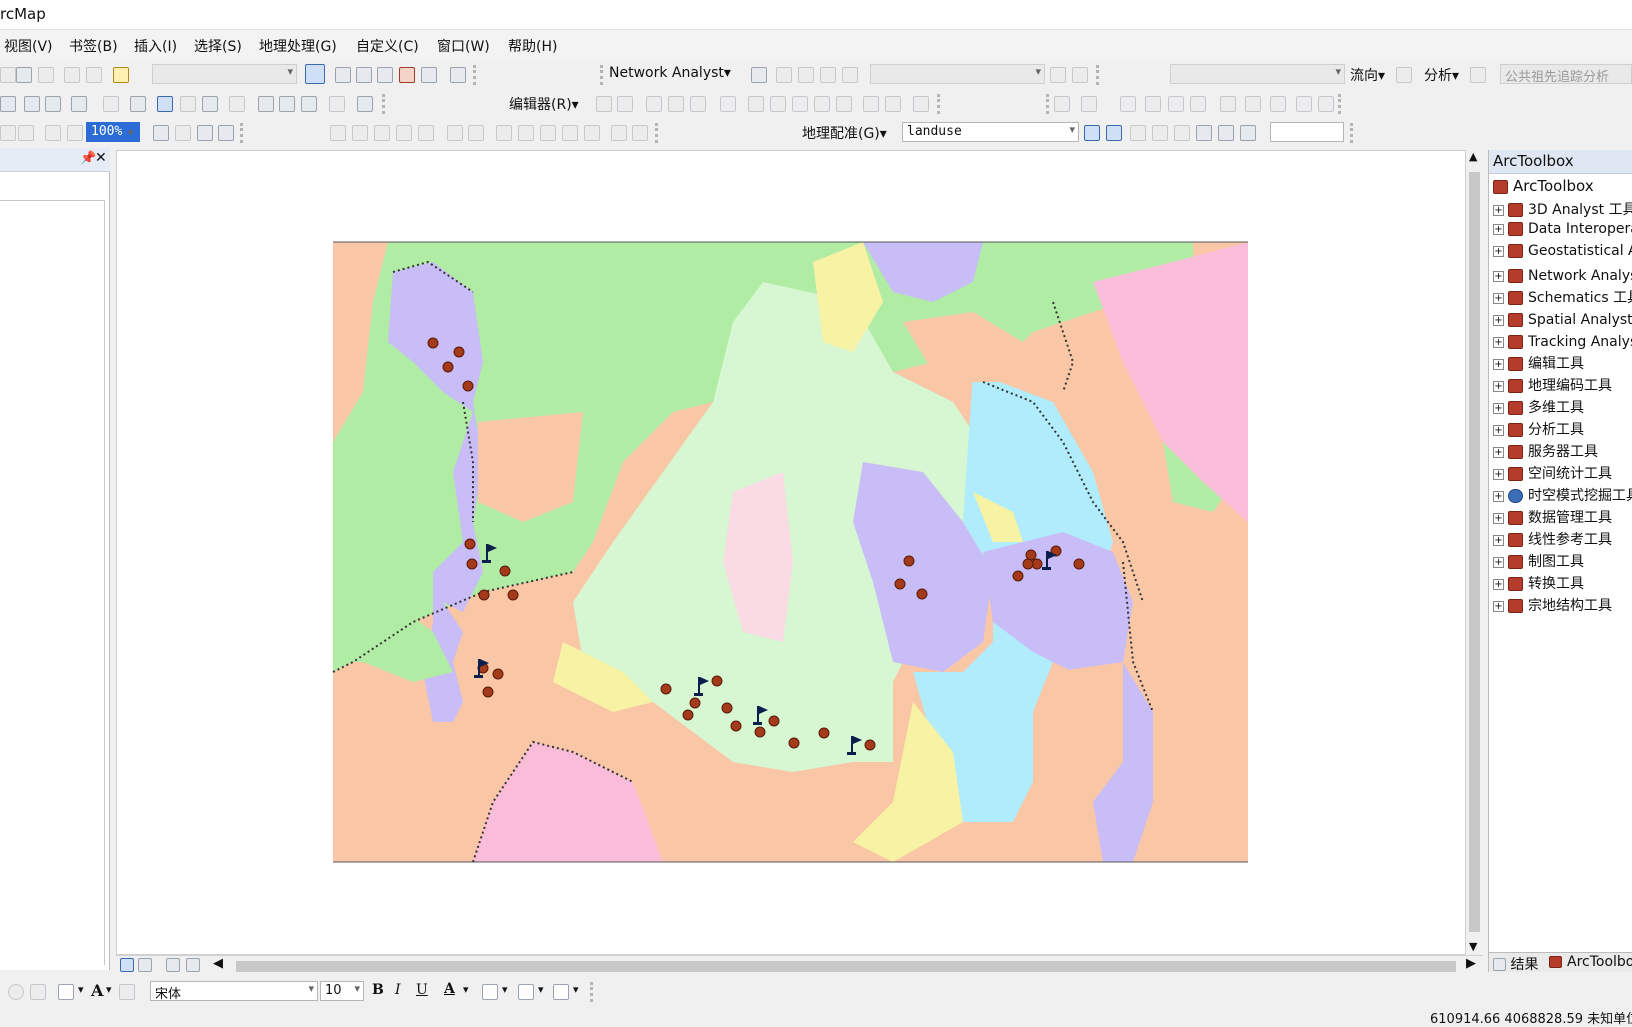 The height and width of the screenshot is (1027, 1632). I want to click on sketch-properties-icon, so click(893, 104).